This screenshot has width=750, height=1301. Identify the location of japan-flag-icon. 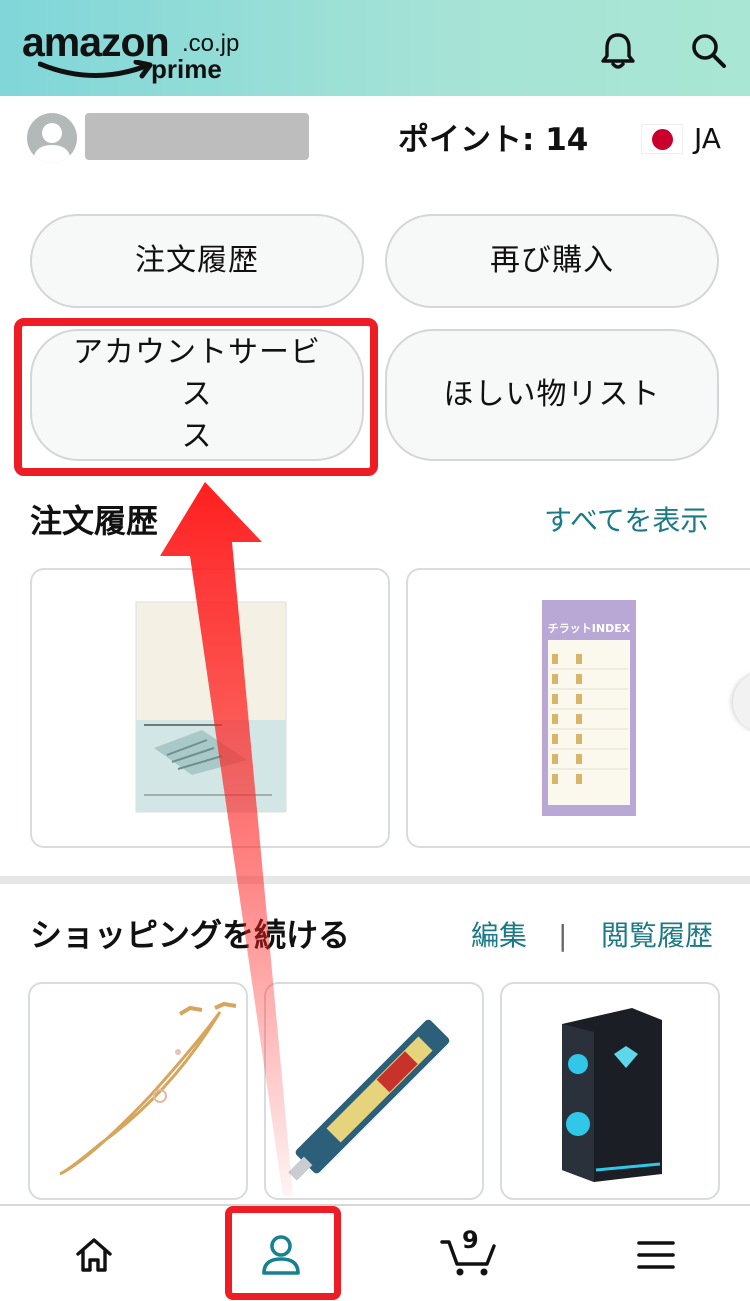
(662, 139).